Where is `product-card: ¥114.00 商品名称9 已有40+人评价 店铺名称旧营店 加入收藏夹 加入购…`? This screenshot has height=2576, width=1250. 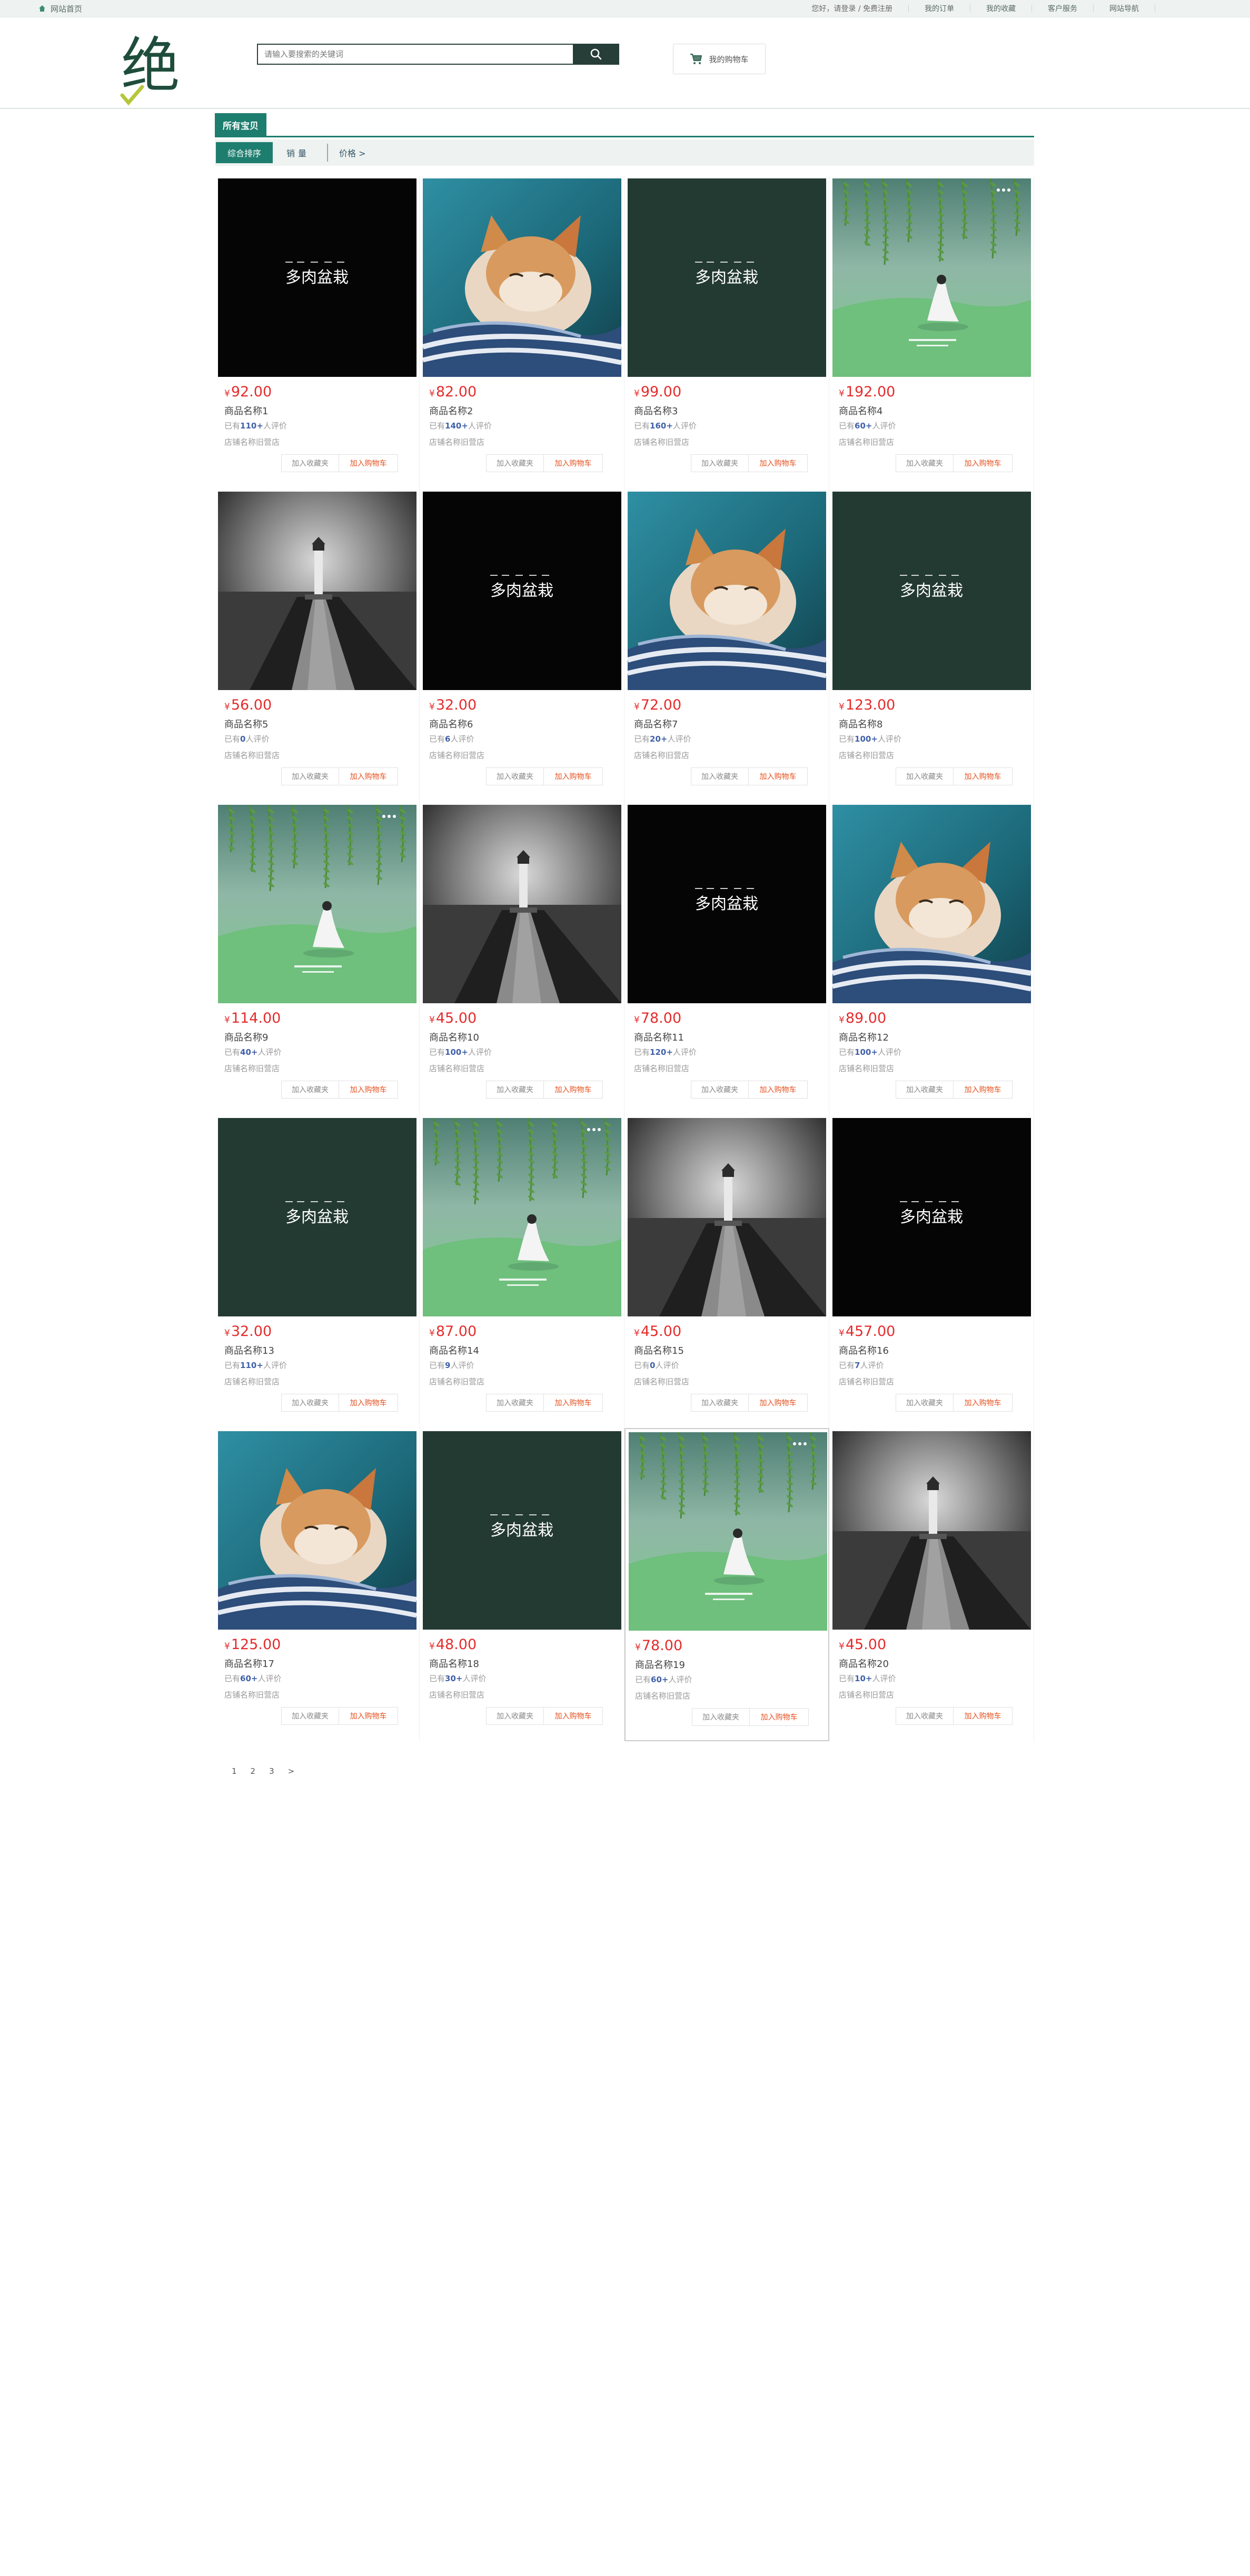
product-card: ¥114.00 商品名称9 已有40+人评价 店铺名称旧营店 加入收藏夹 加入购… is located at coordinates (317, 959).